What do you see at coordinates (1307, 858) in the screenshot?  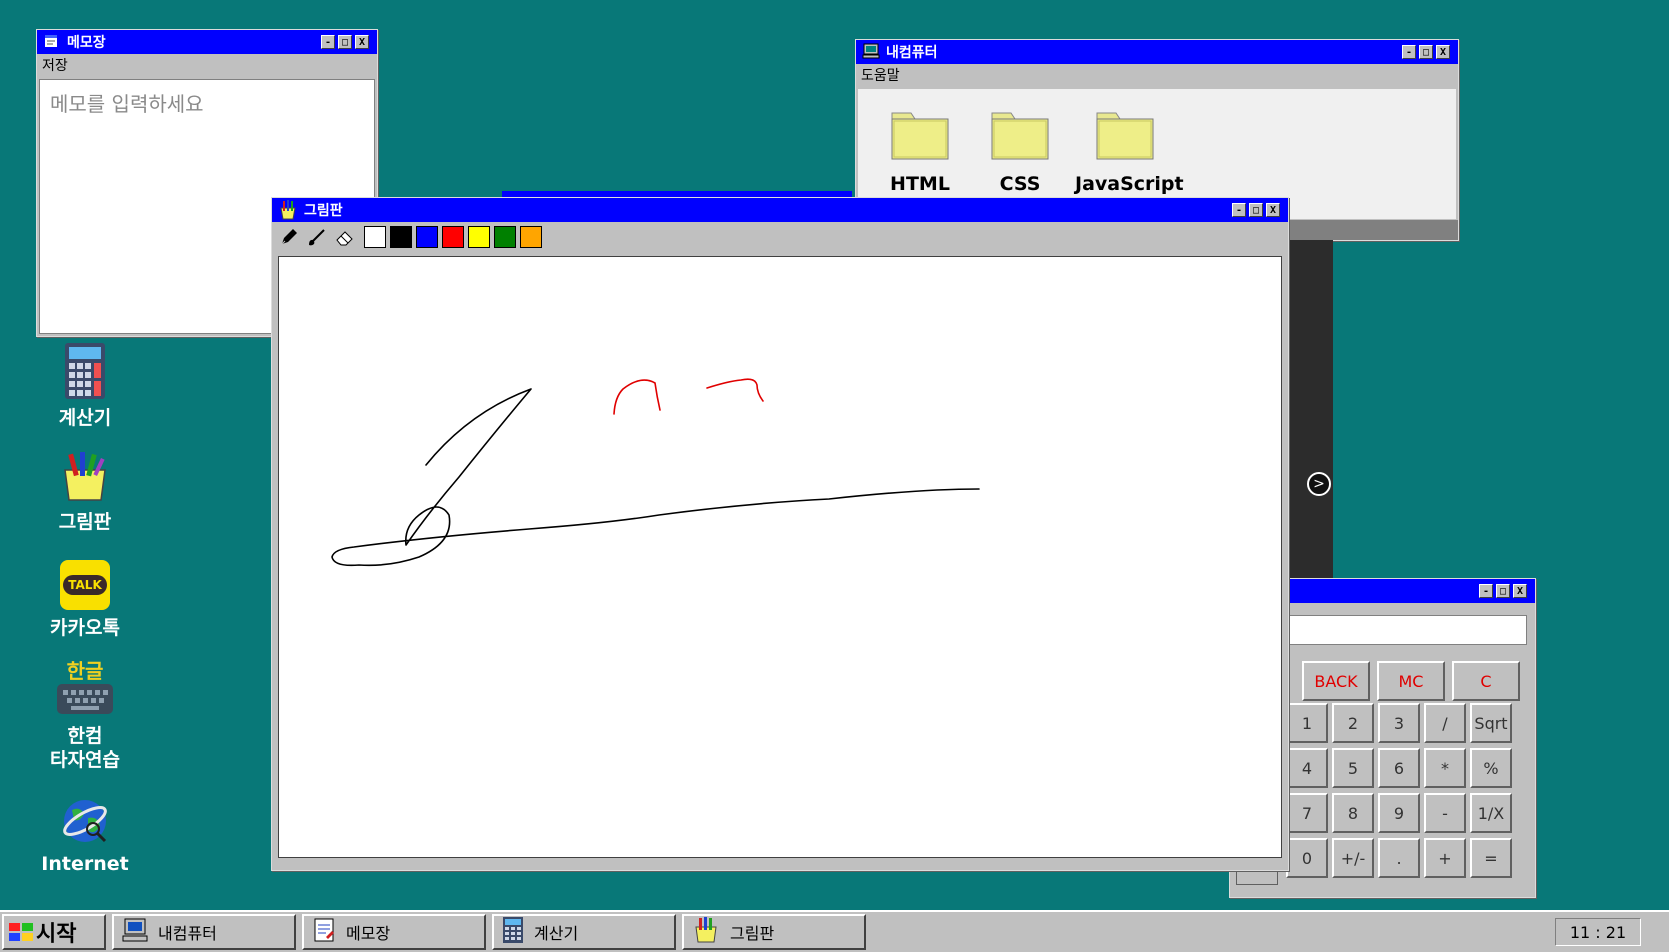 I see `calc-button: 0` at bounding box center [1307, 858].